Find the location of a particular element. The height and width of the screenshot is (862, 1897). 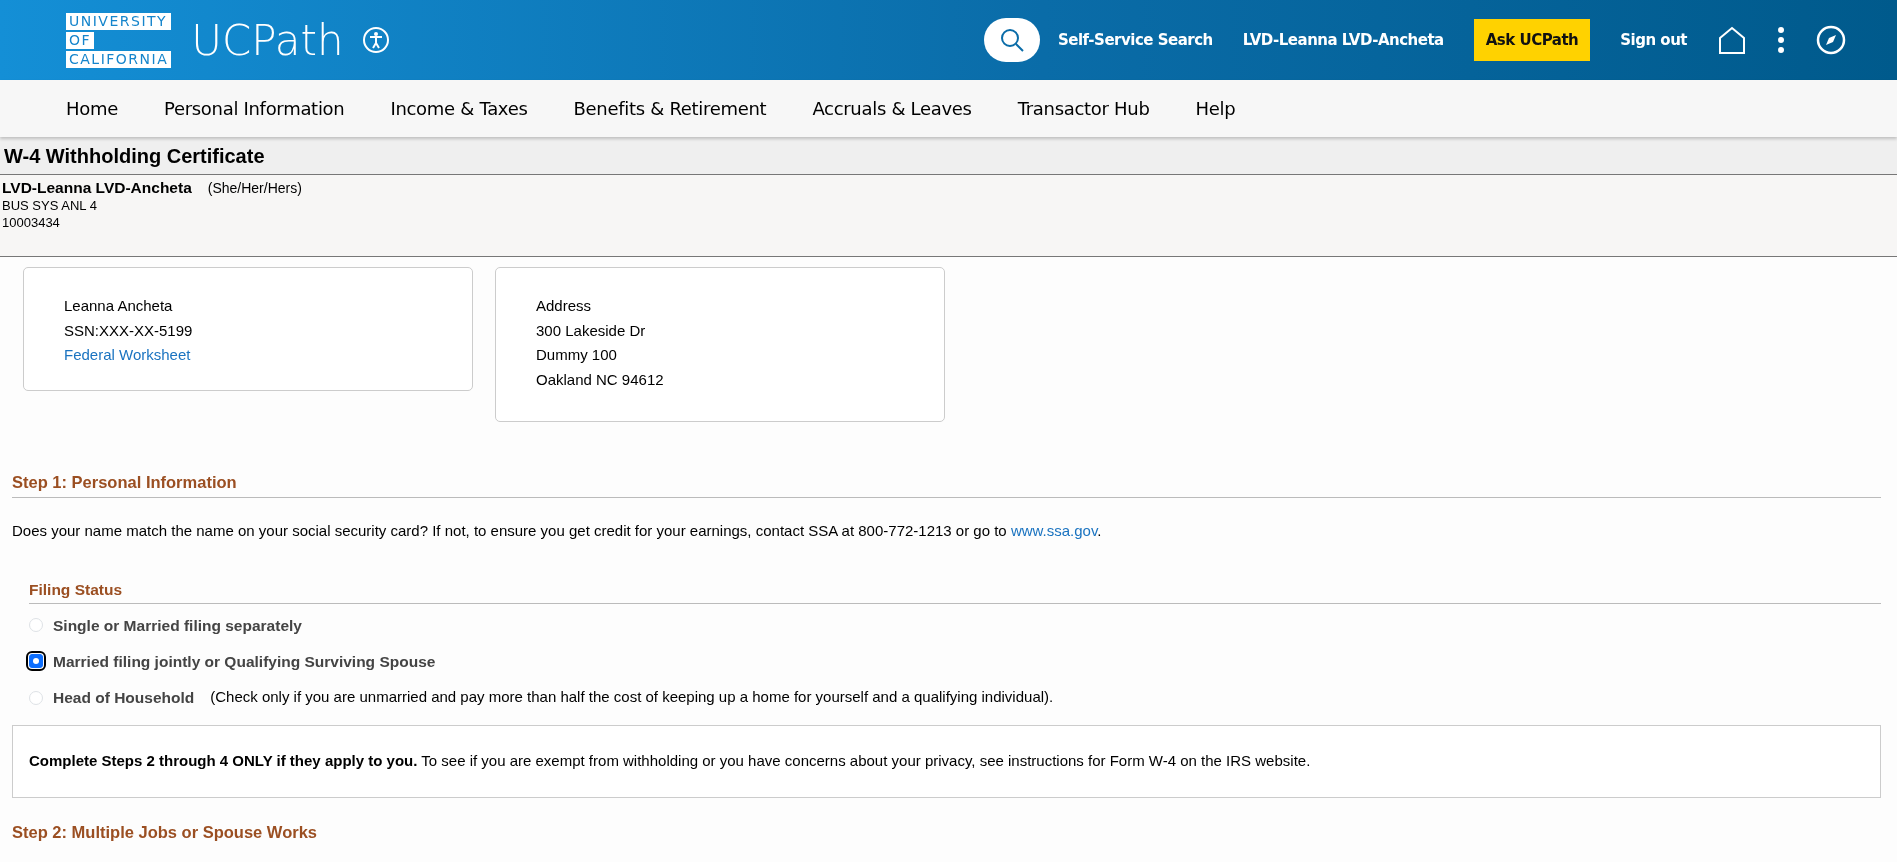

search-icon is located at coordinates (1012, 40).